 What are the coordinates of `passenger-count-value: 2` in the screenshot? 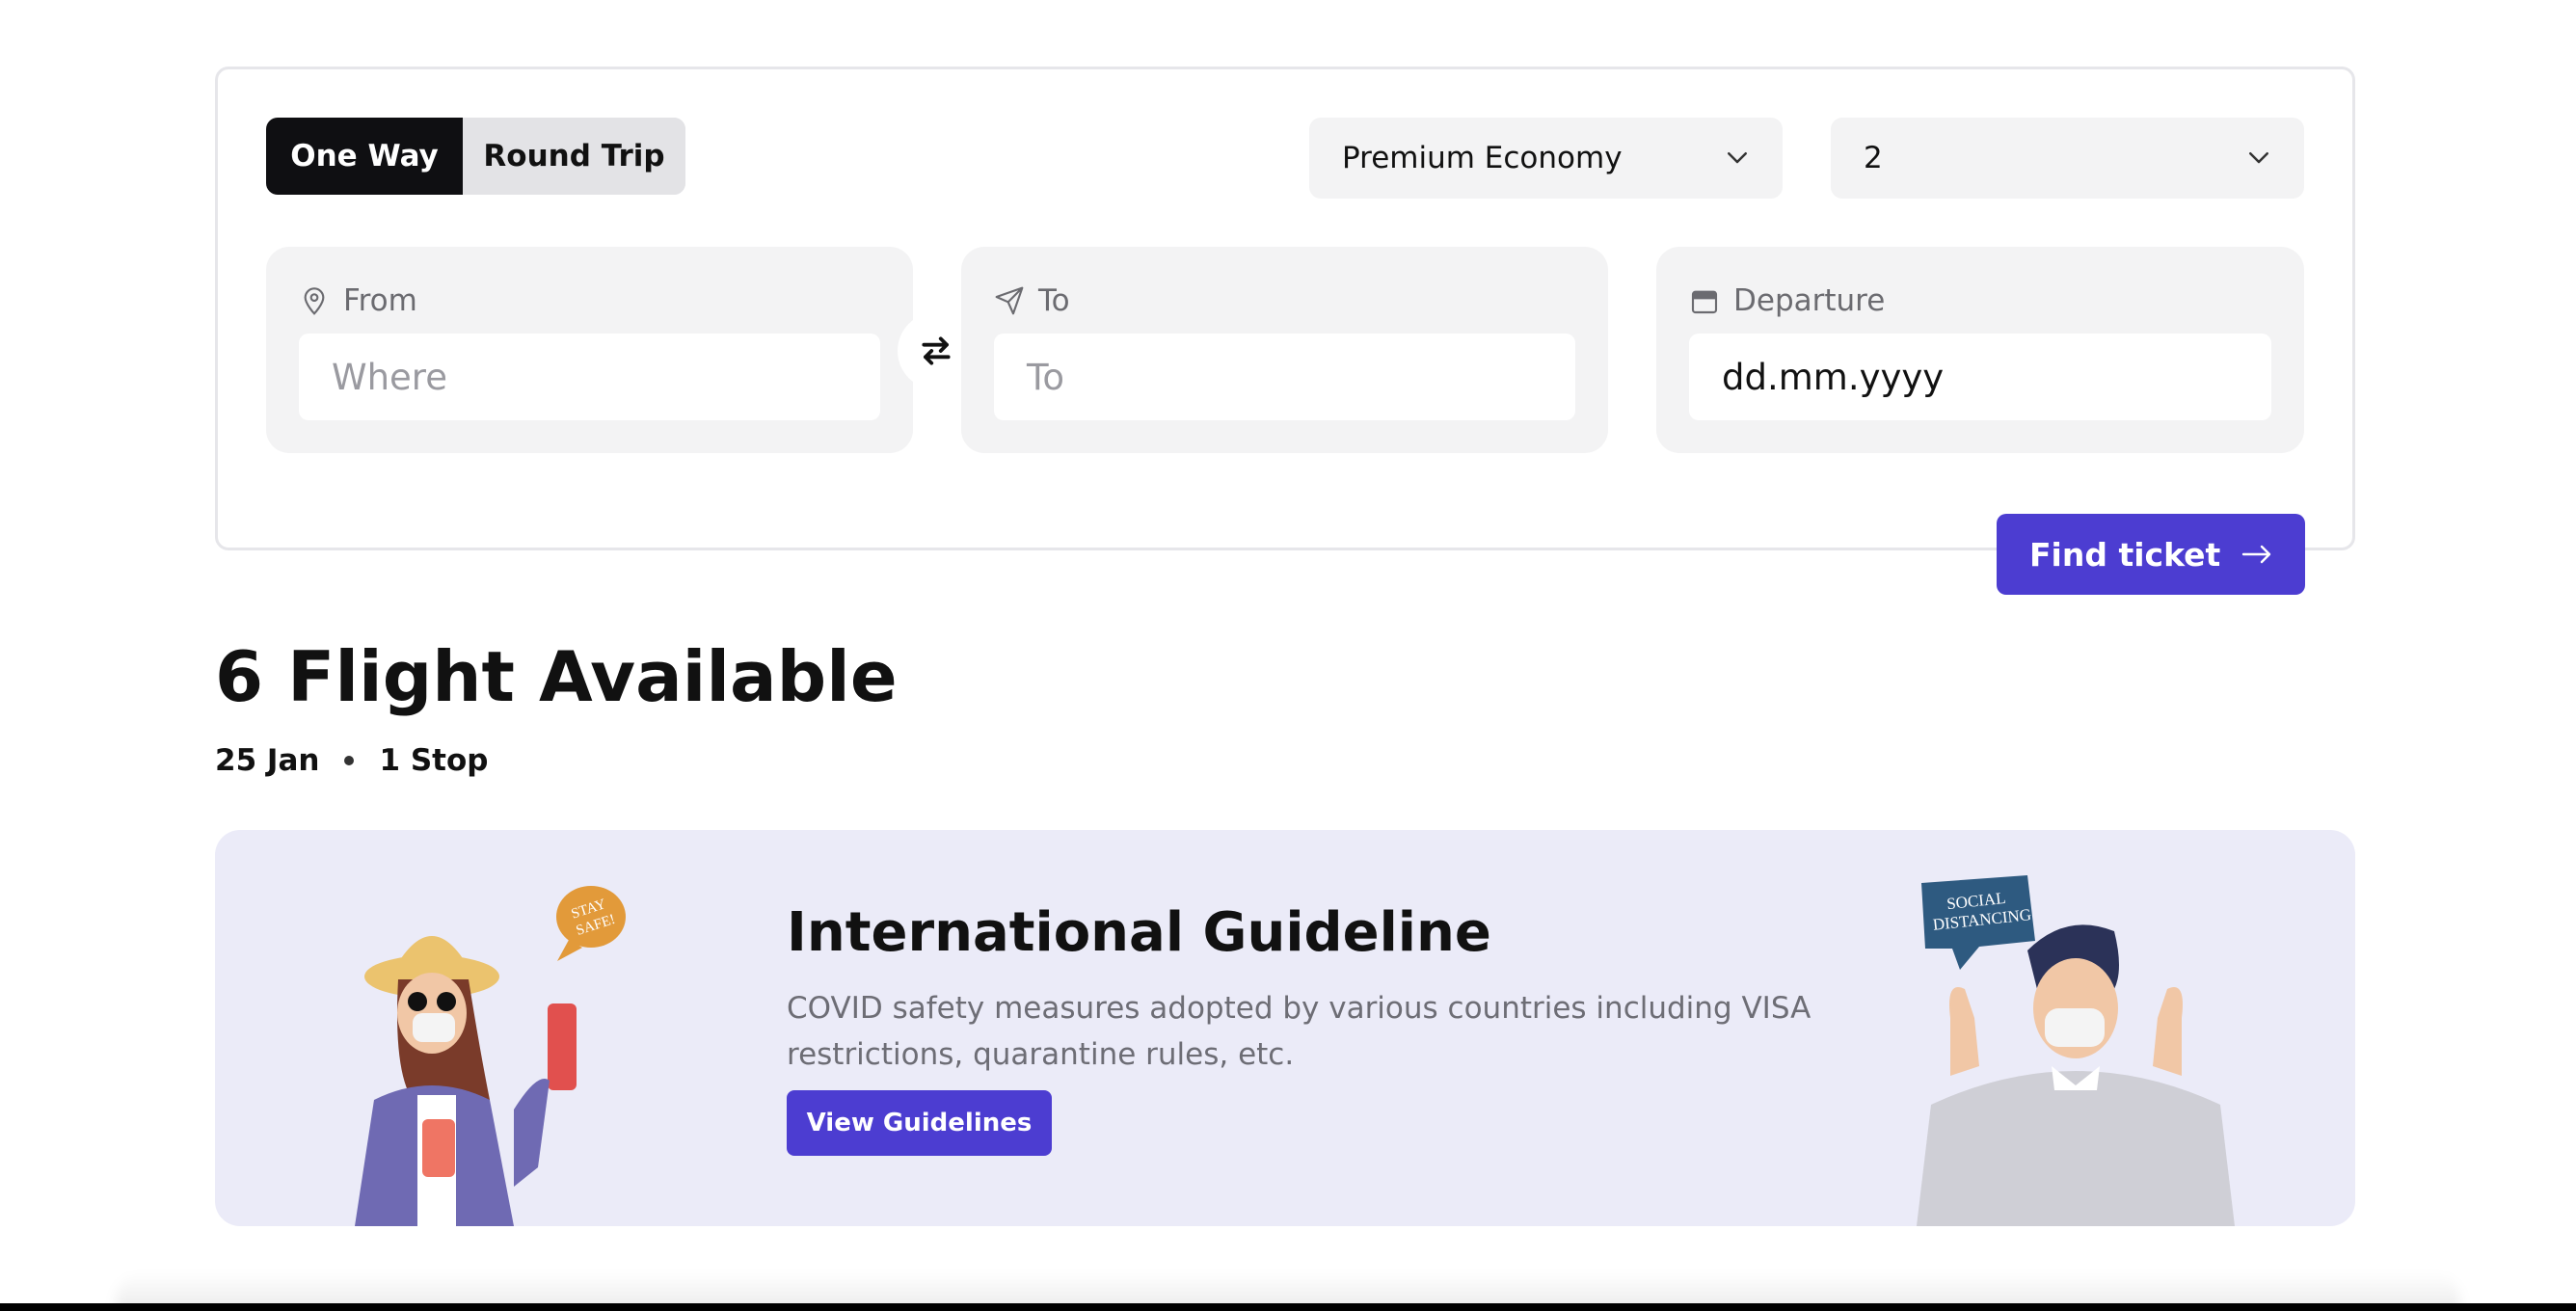 It's located at (1874, 158).